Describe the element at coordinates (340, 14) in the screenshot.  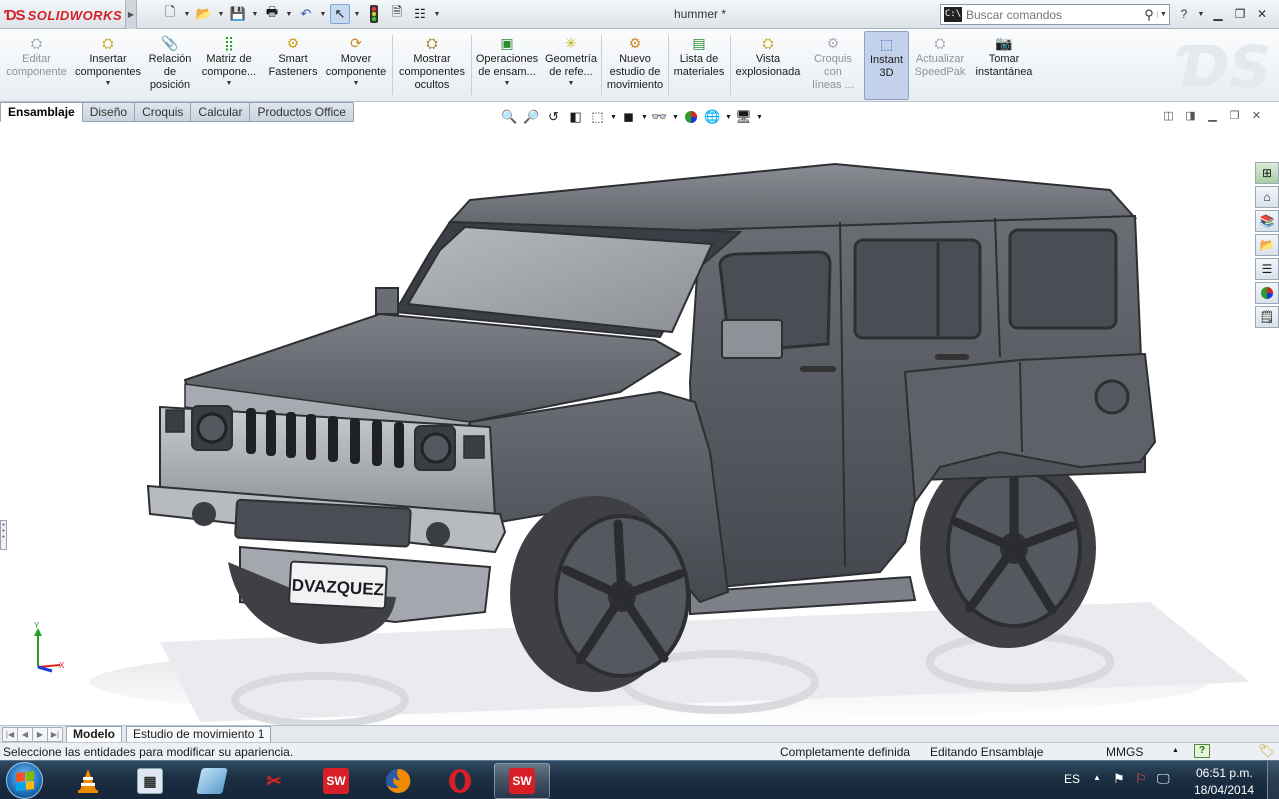
I see `select-arrow-icon: ↖` at that location.